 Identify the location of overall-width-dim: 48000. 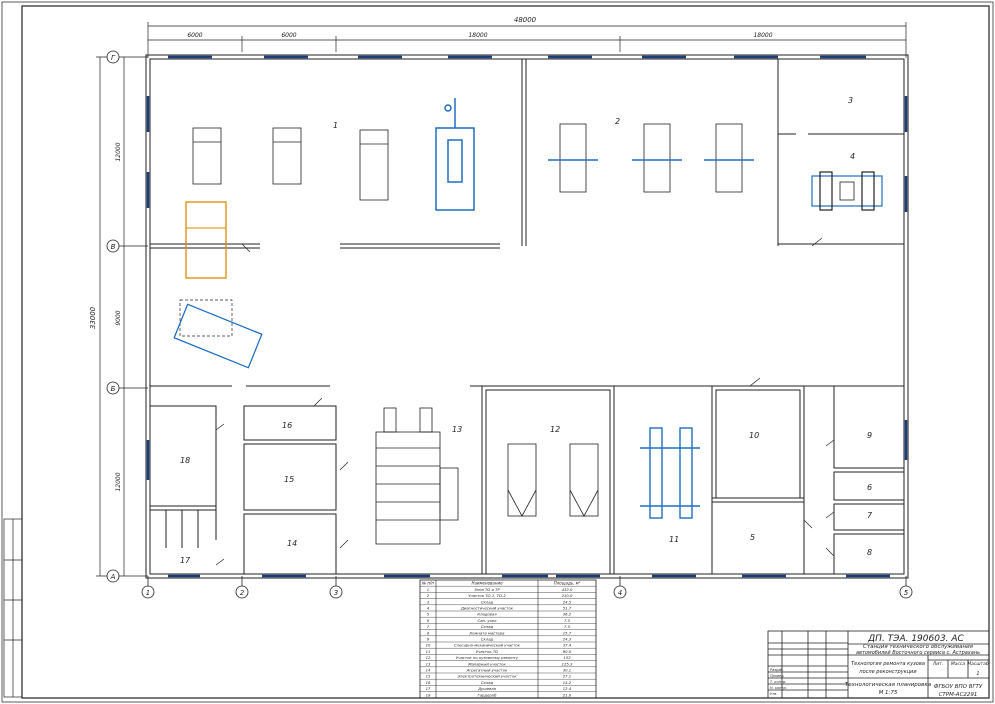
(525, 20).